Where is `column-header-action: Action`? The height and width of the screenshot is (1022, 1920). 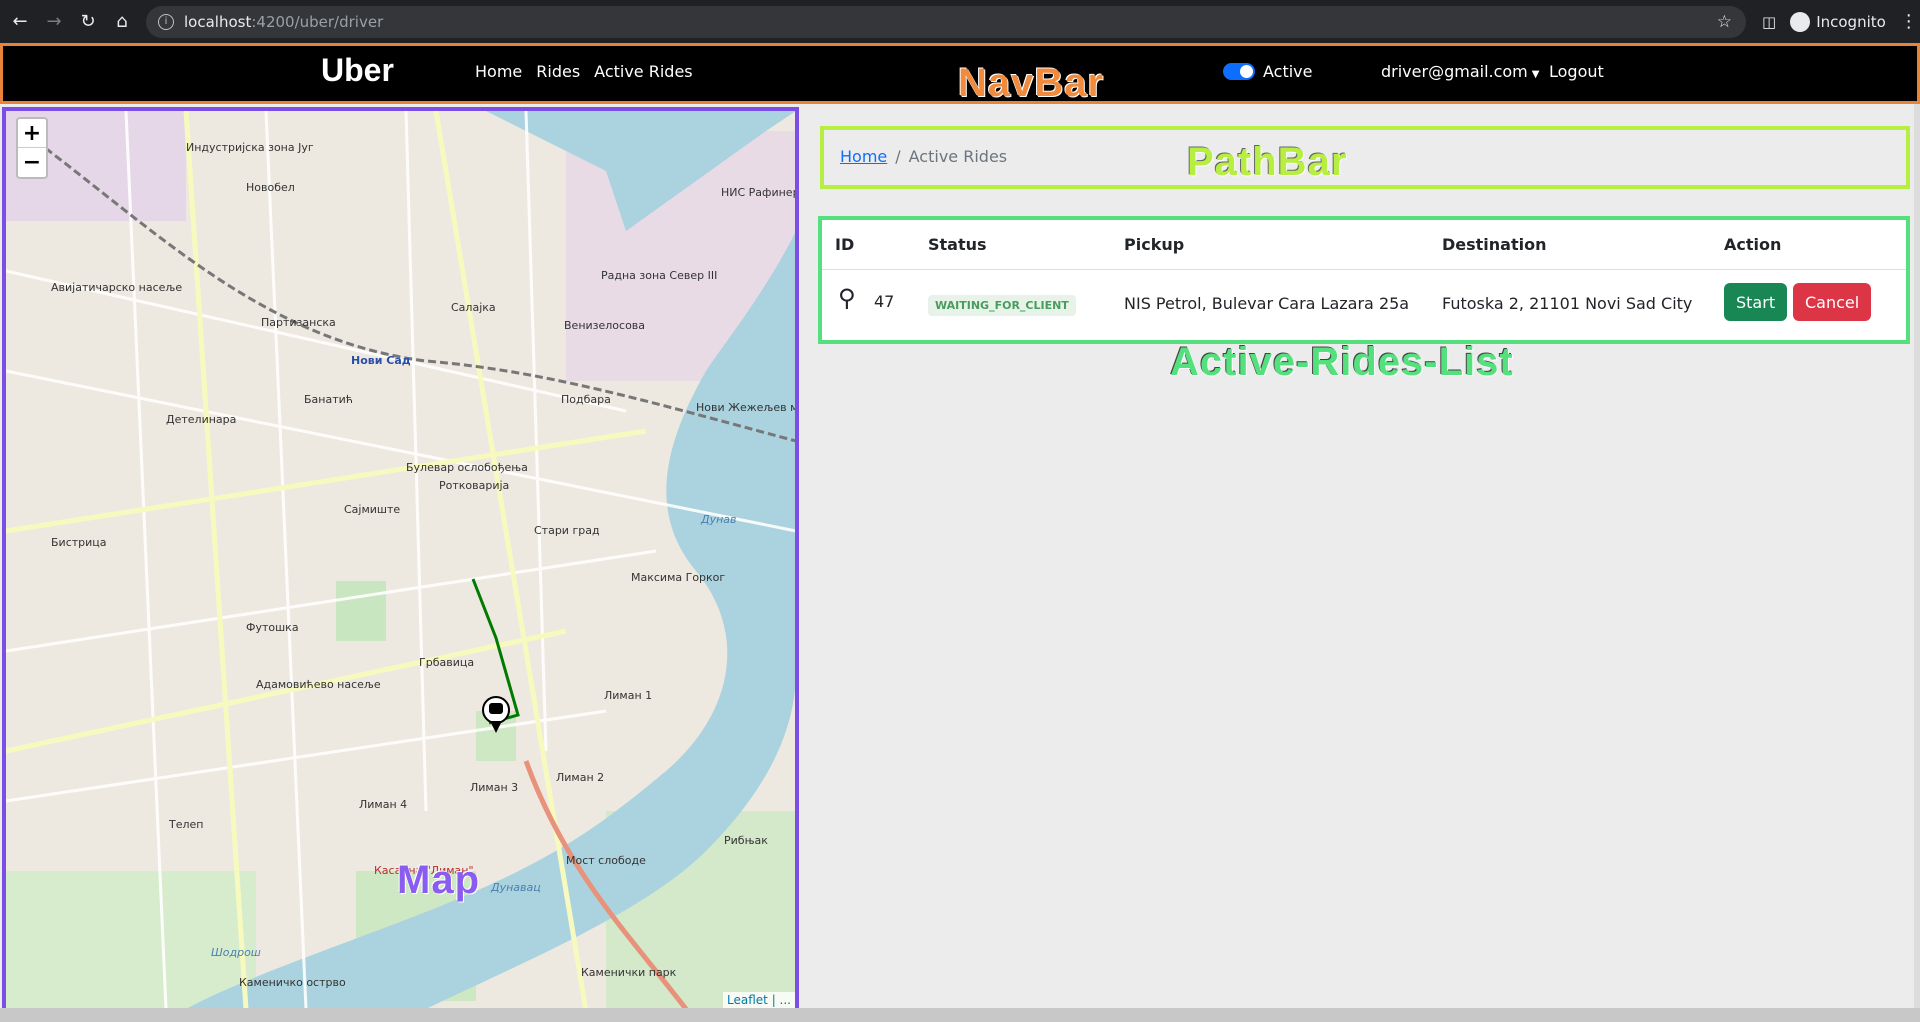
column-header-action: Action is located at coordinates (1753, 244).